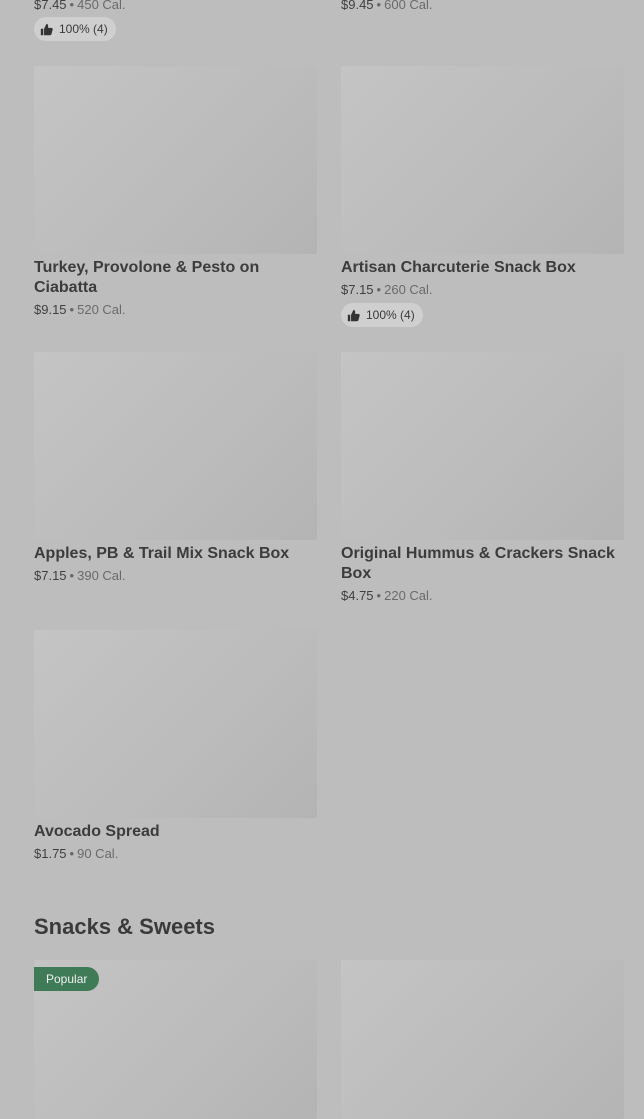 The image size is (644, 1119). What do you see at coordinates (482, 268) in the screenshot?
I see `menu-item-name: Artisan Charcuterie Snack Box` at bounding box center [482, 268].